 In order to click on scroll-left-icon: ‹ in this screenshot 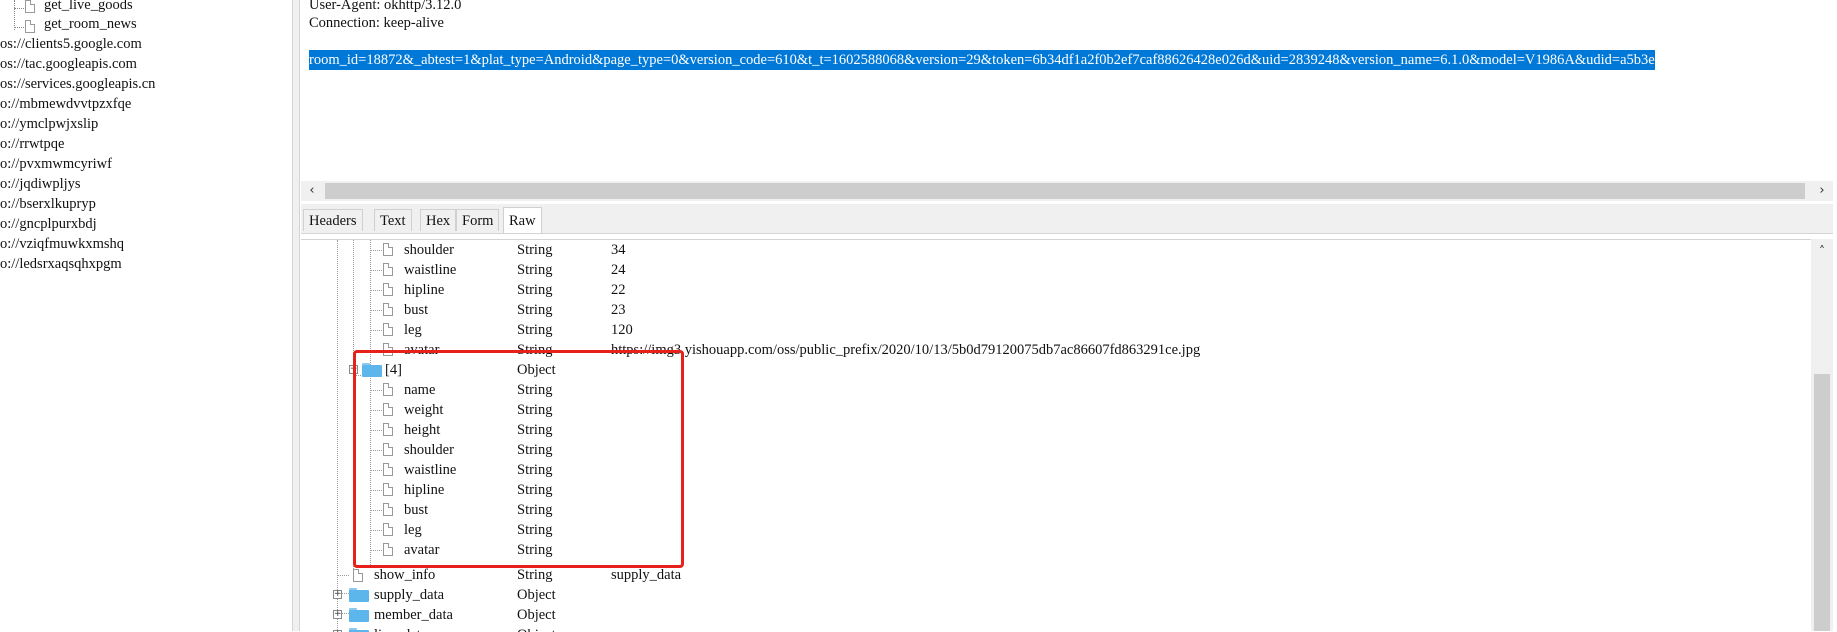, I will do `click(312, 191)`.